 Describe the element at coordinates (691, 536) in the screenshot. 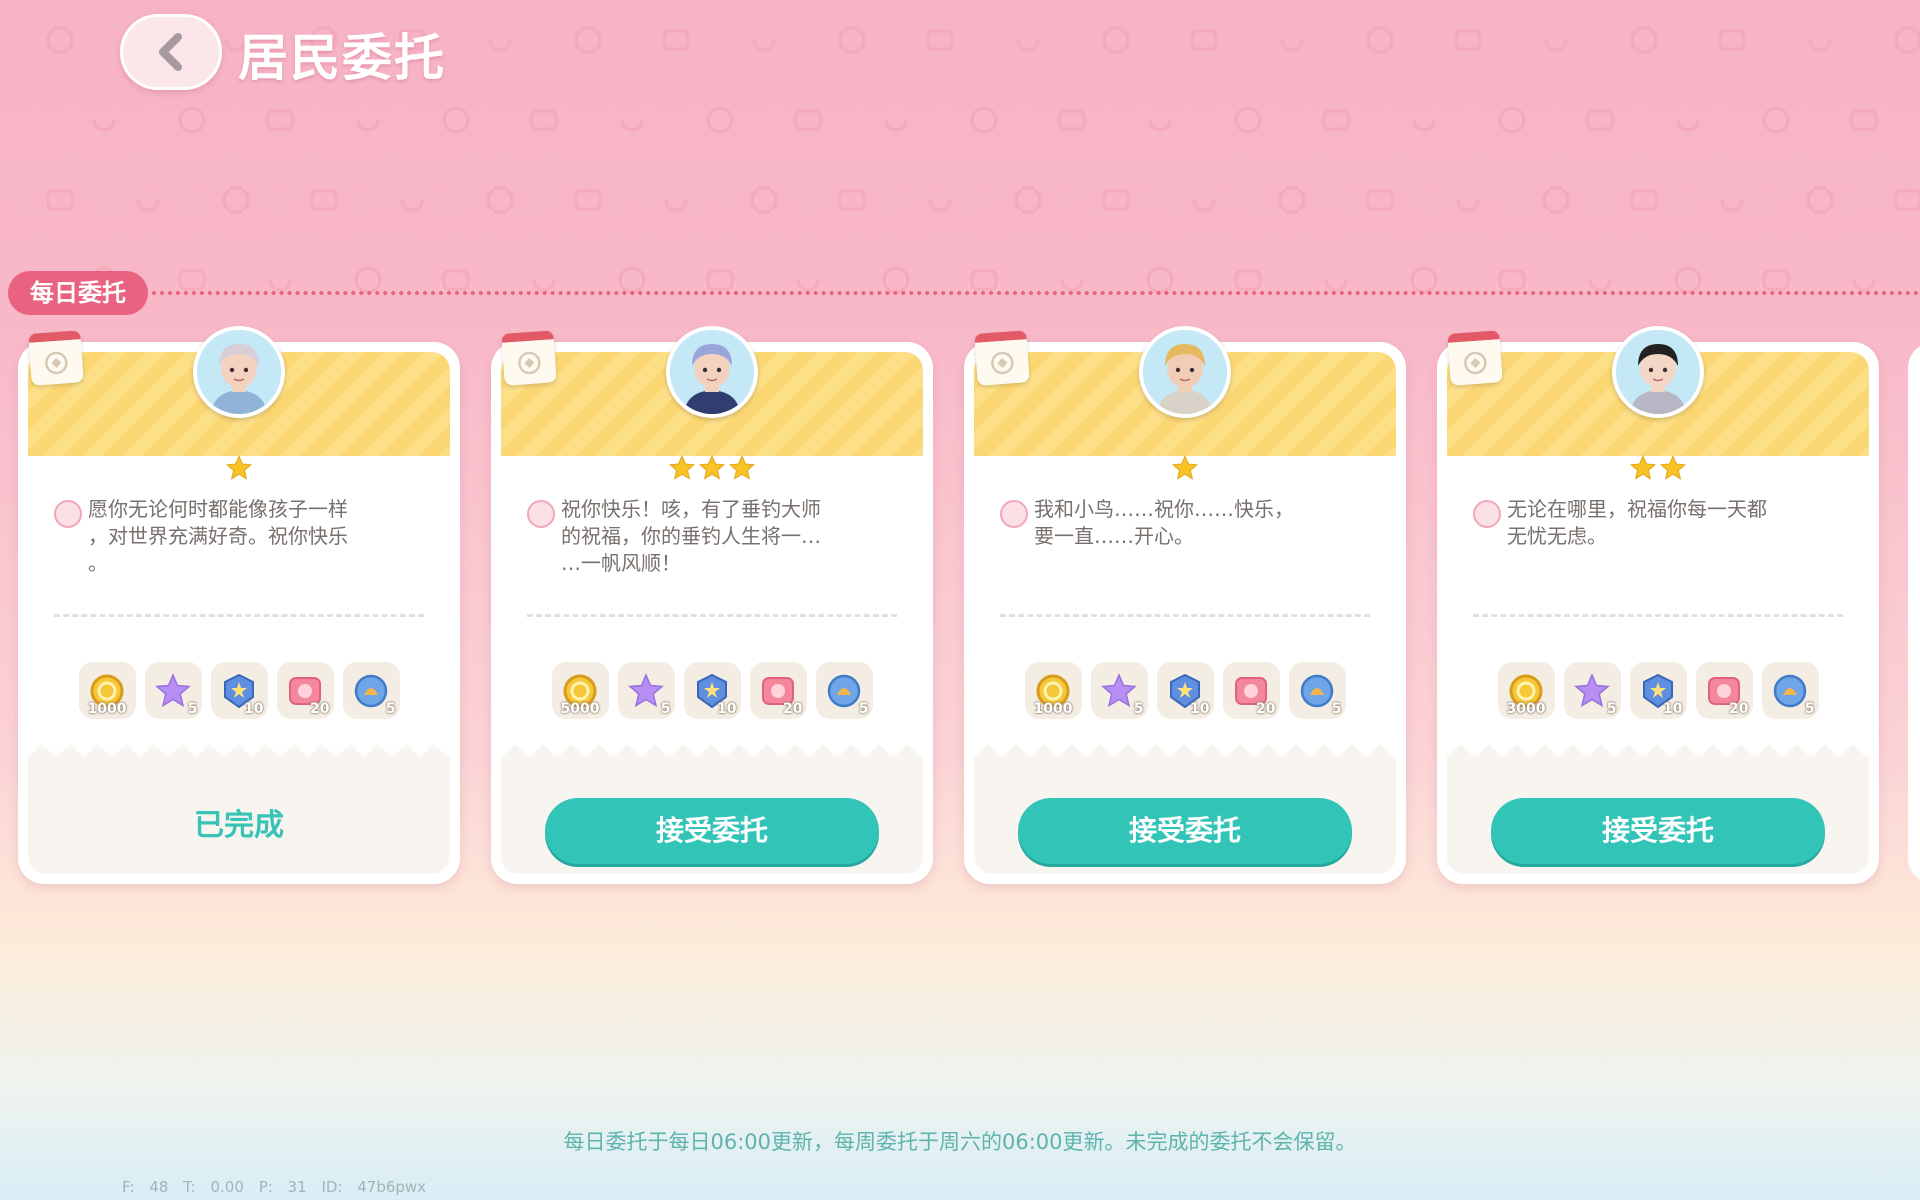

I see `resident-message: 祝你快乐！咳，有了垂钓大师 的祝福，你的垂钓人生将一… …一帆风顺！` at that location.